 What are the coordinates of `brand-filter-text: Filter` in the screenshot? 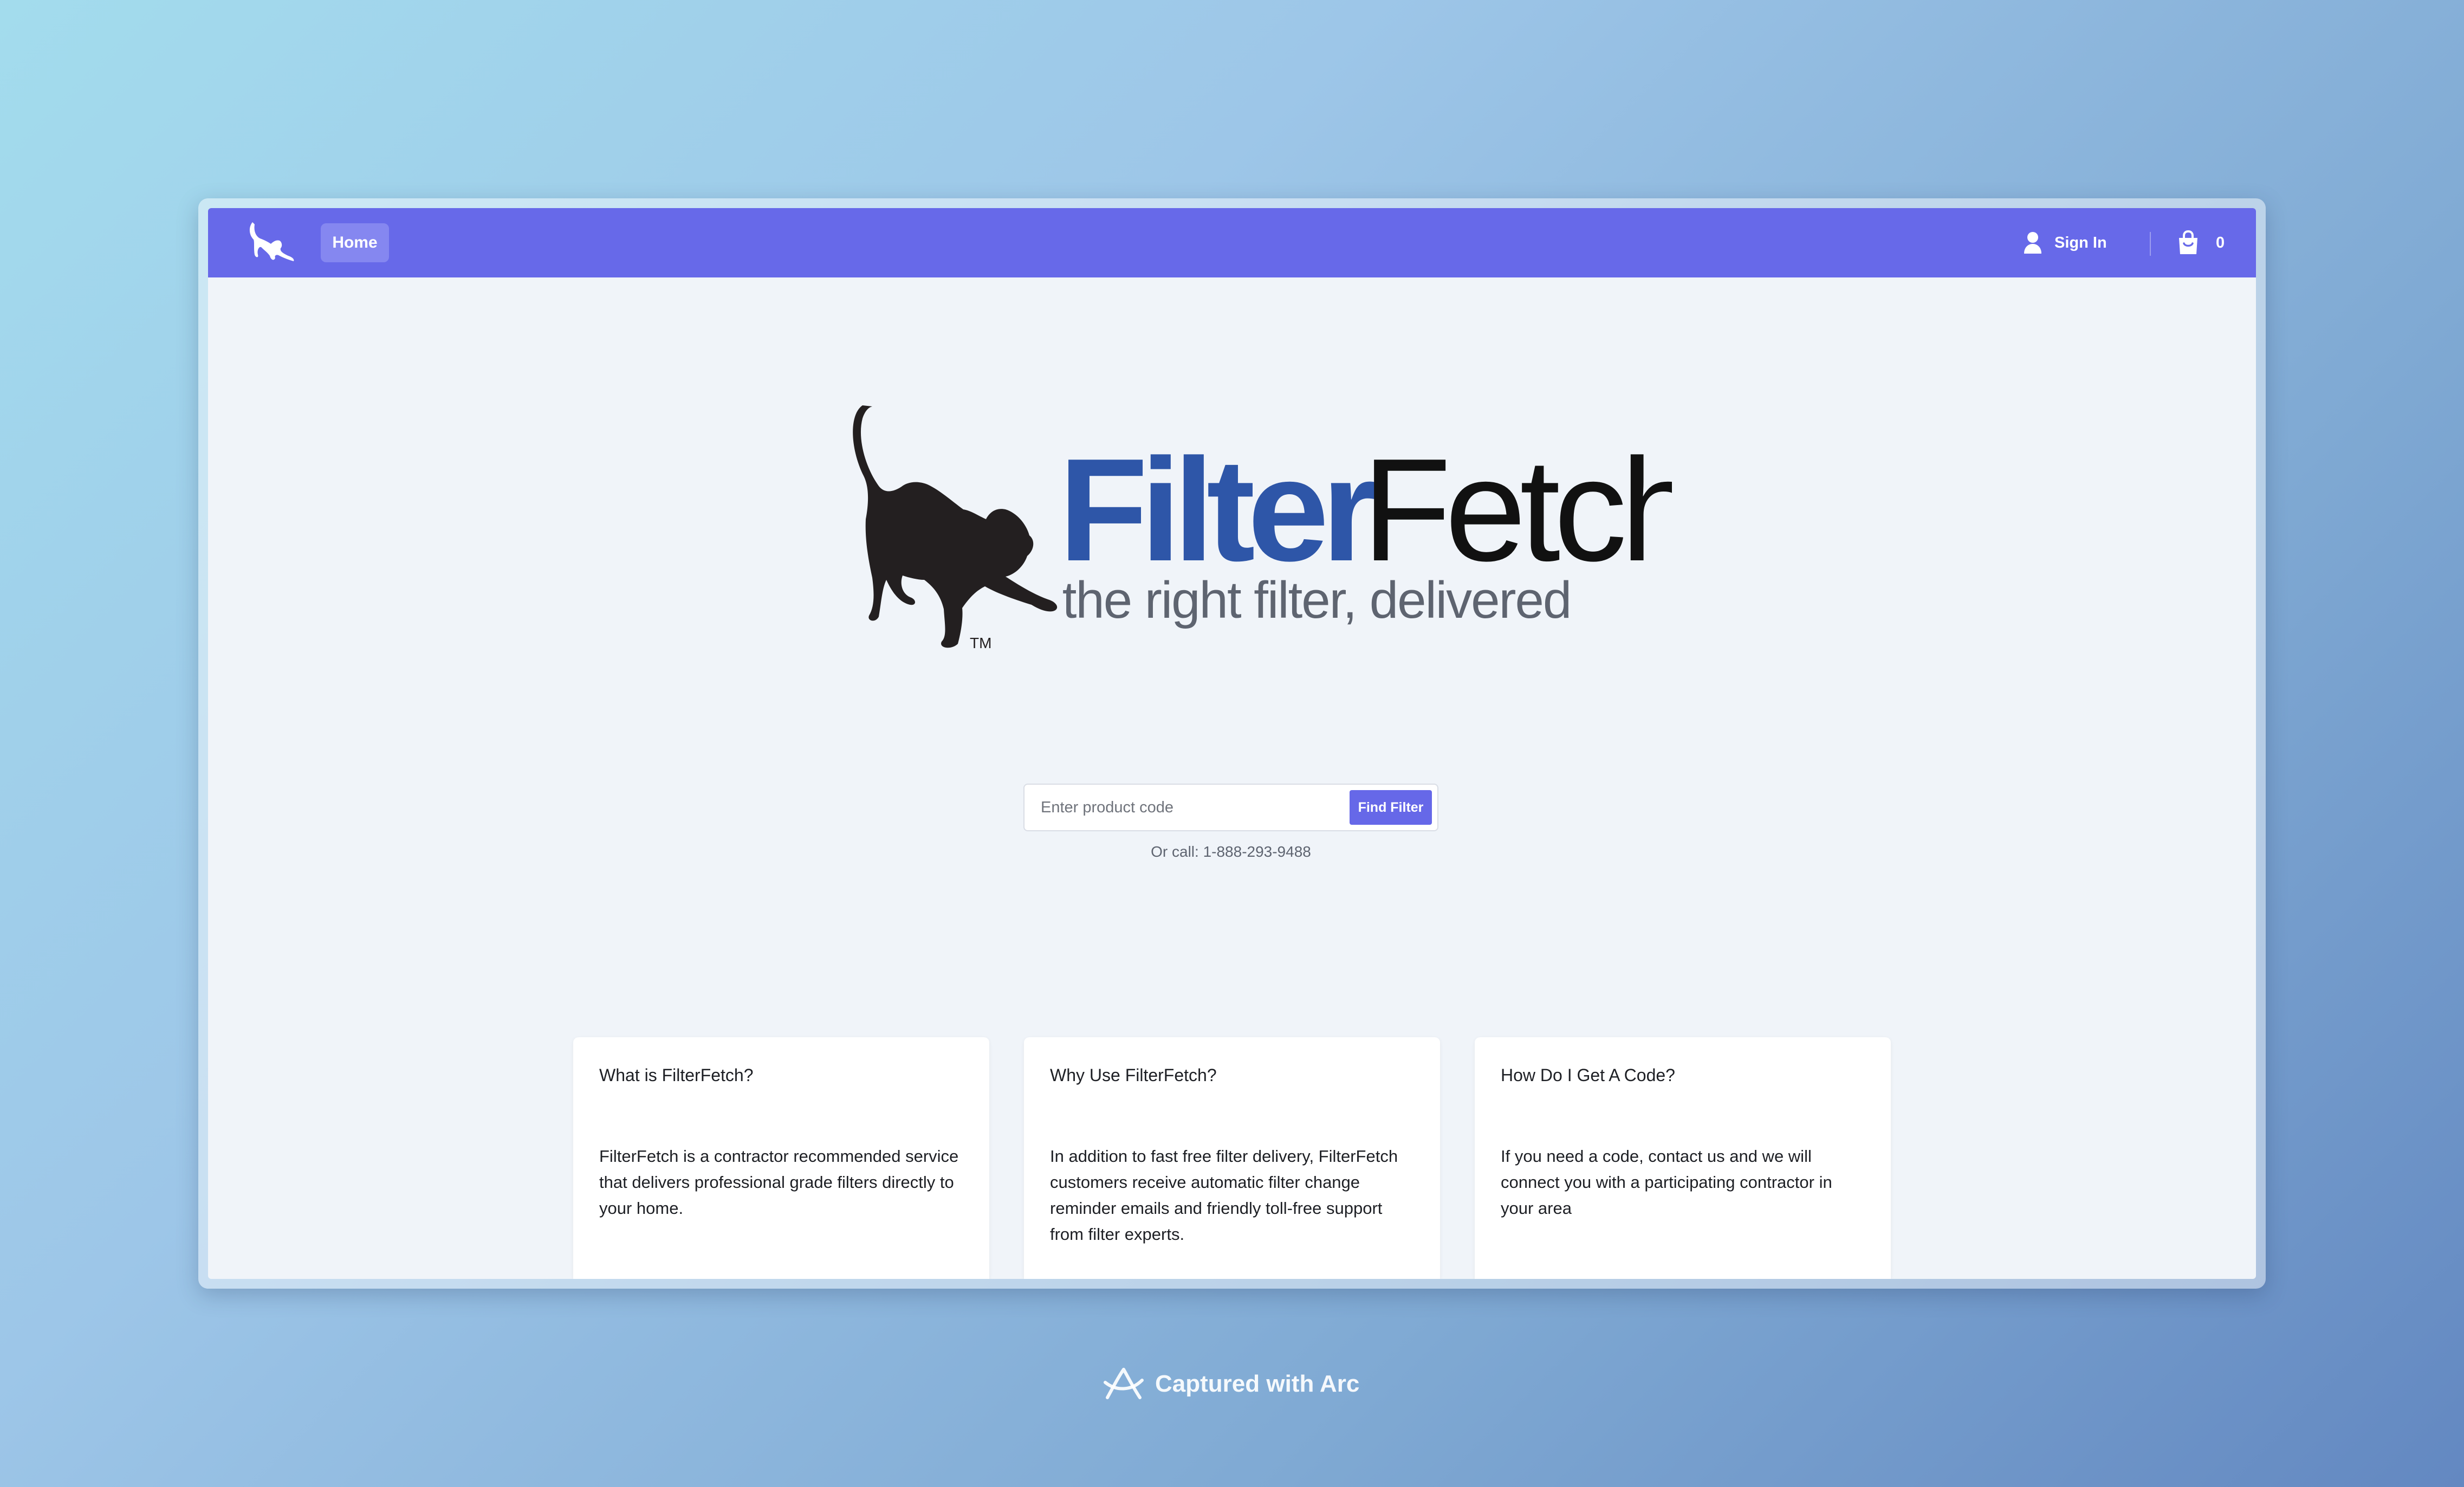 It's located at (1217, 510).